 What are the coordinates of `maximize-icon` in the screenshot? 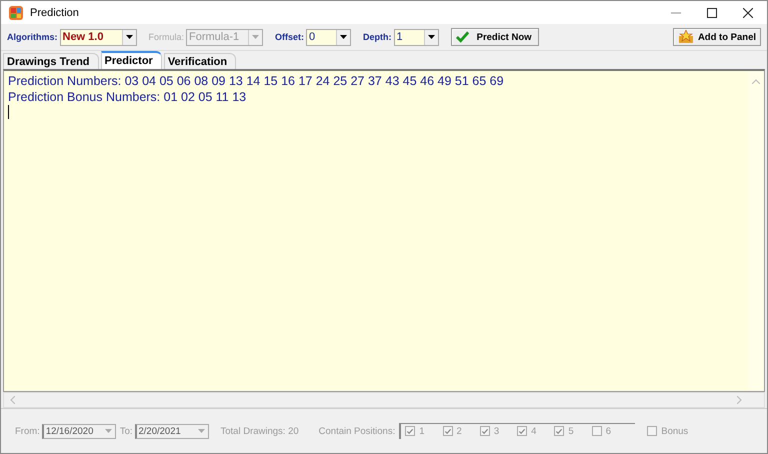 It's located at (712, 13).